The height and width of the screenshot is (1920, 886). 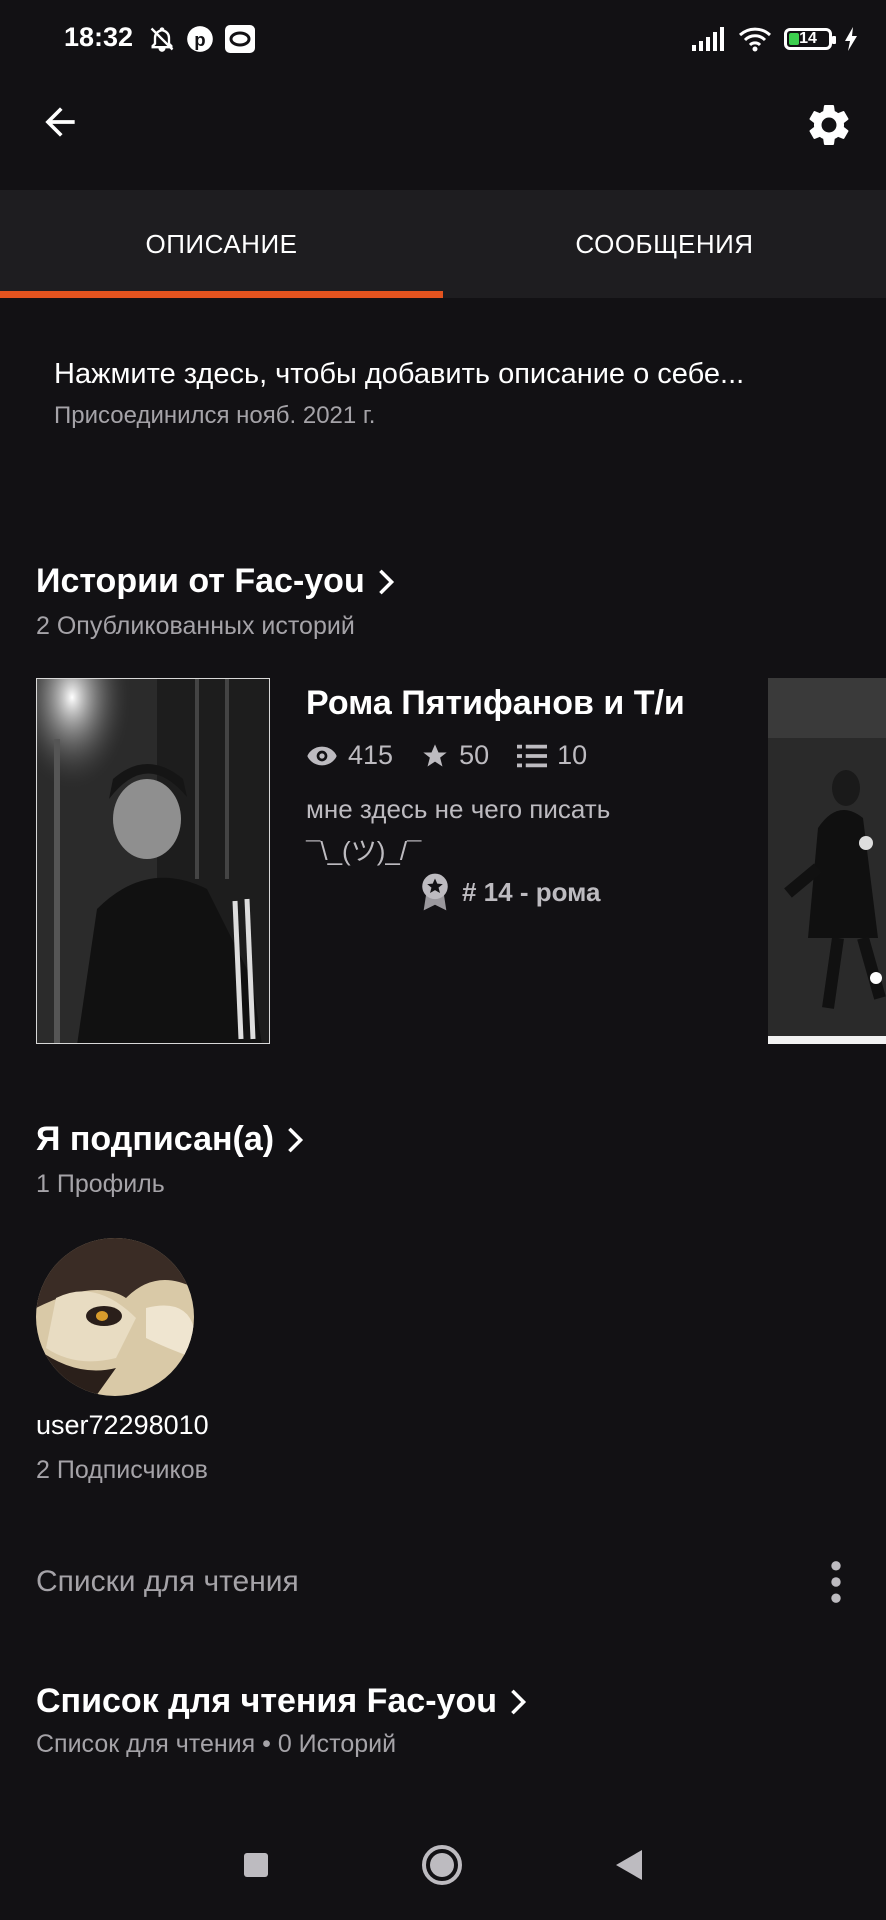 I want to click on reading-list-header: Список для чтения Fac-you, so click(x=281, y=1701).